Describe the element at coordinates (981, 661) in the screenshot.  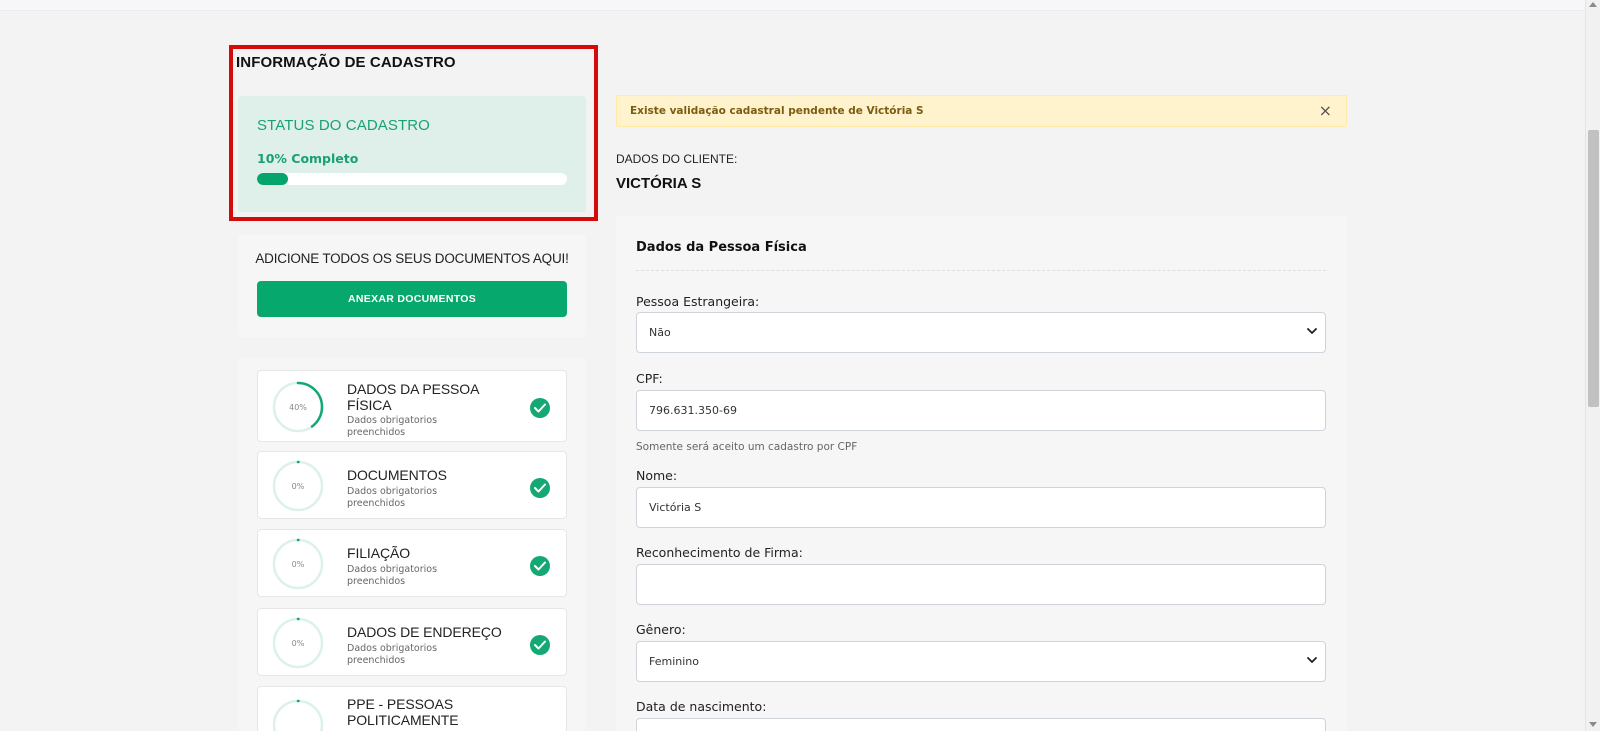
I see `gender-select: Feminino` at that location.